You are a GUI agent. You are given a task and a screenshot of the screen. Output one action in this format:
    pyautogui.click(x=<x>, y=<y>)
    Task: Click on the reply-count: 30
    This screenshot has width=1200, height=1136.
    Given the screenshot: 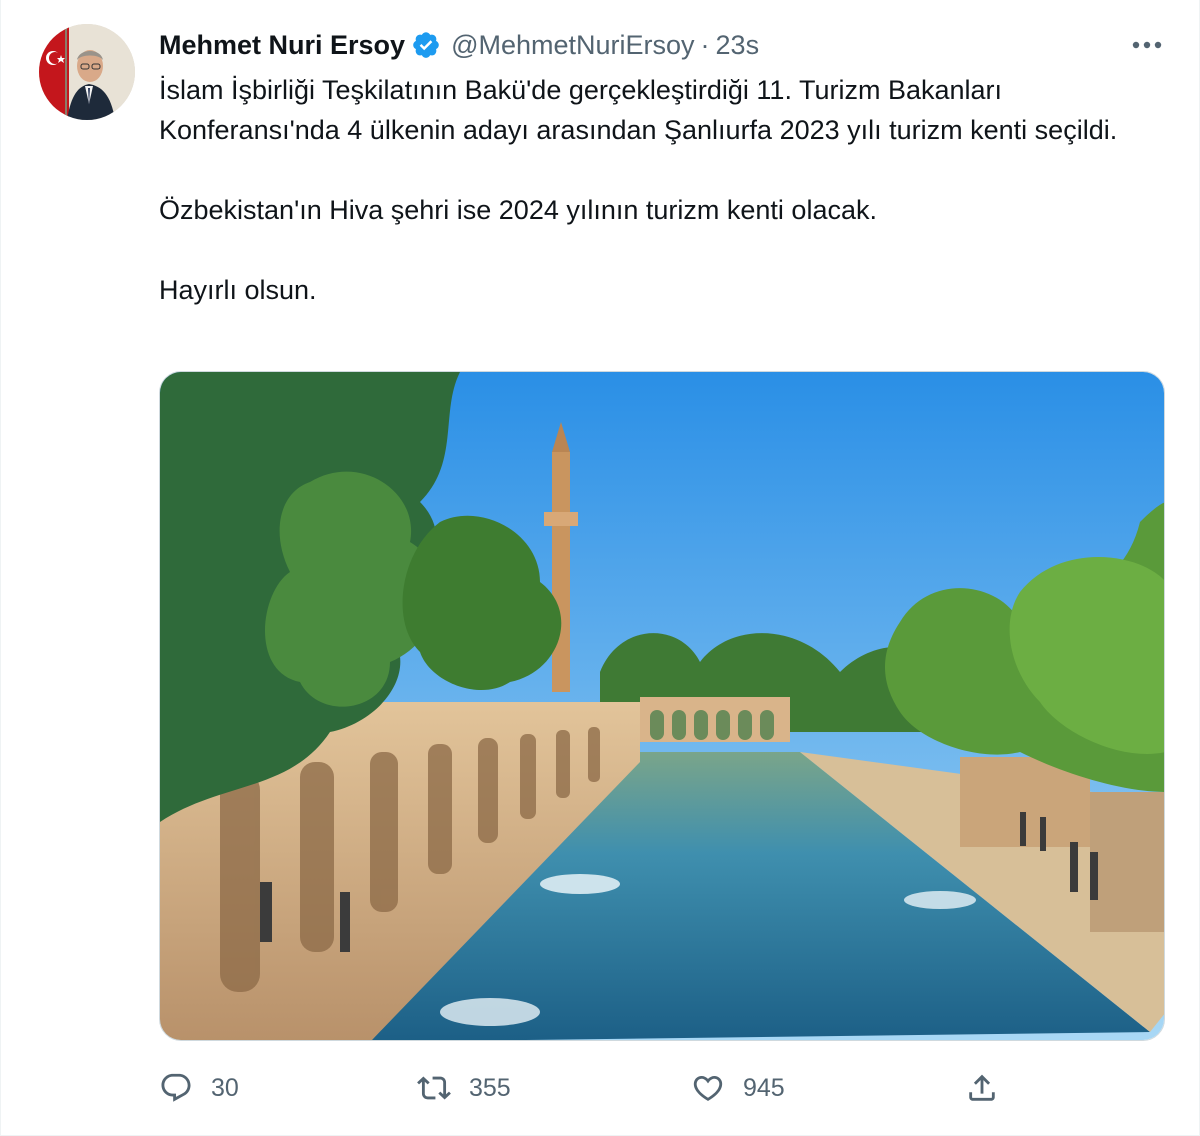 What is the action you would take?
    pyautogui.click(x=225, y=1087)
    